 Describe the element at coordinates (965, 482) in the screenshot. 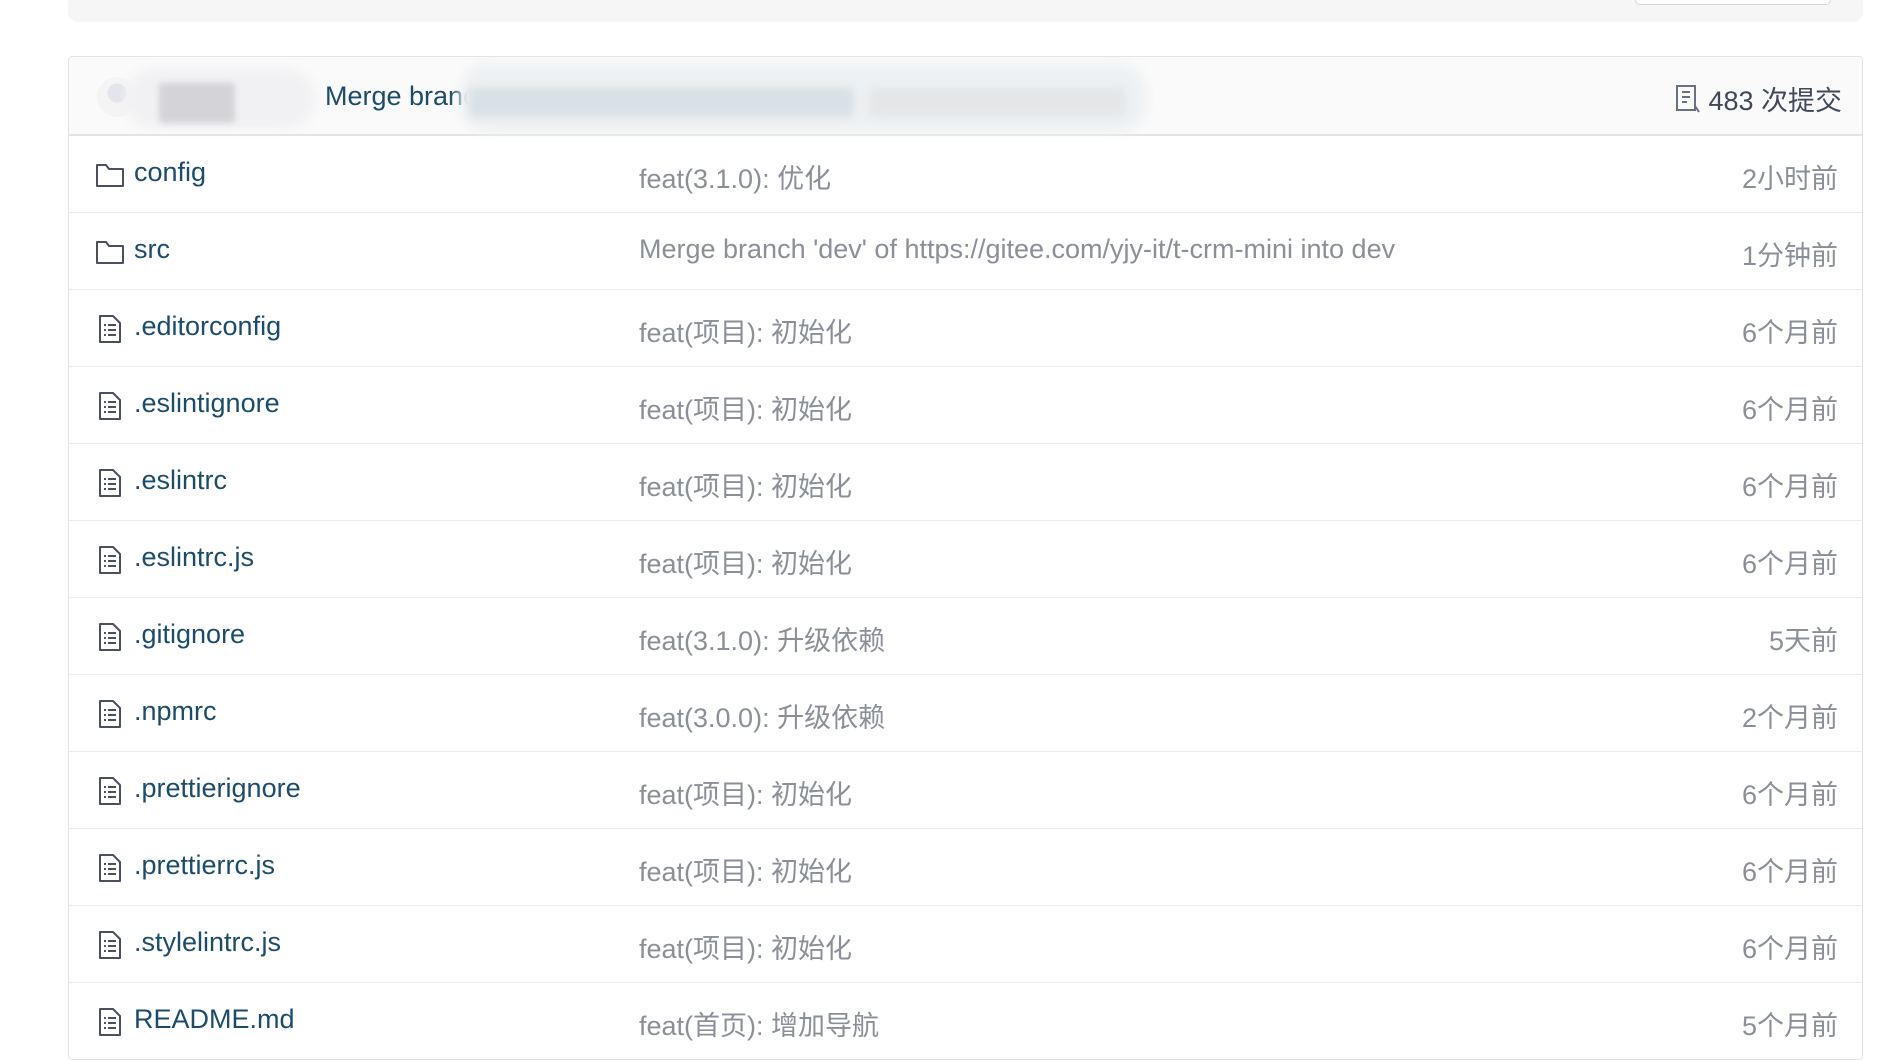

I see `file-row: .eslintrc feat(项目): 初始化 6个月前` at that location.